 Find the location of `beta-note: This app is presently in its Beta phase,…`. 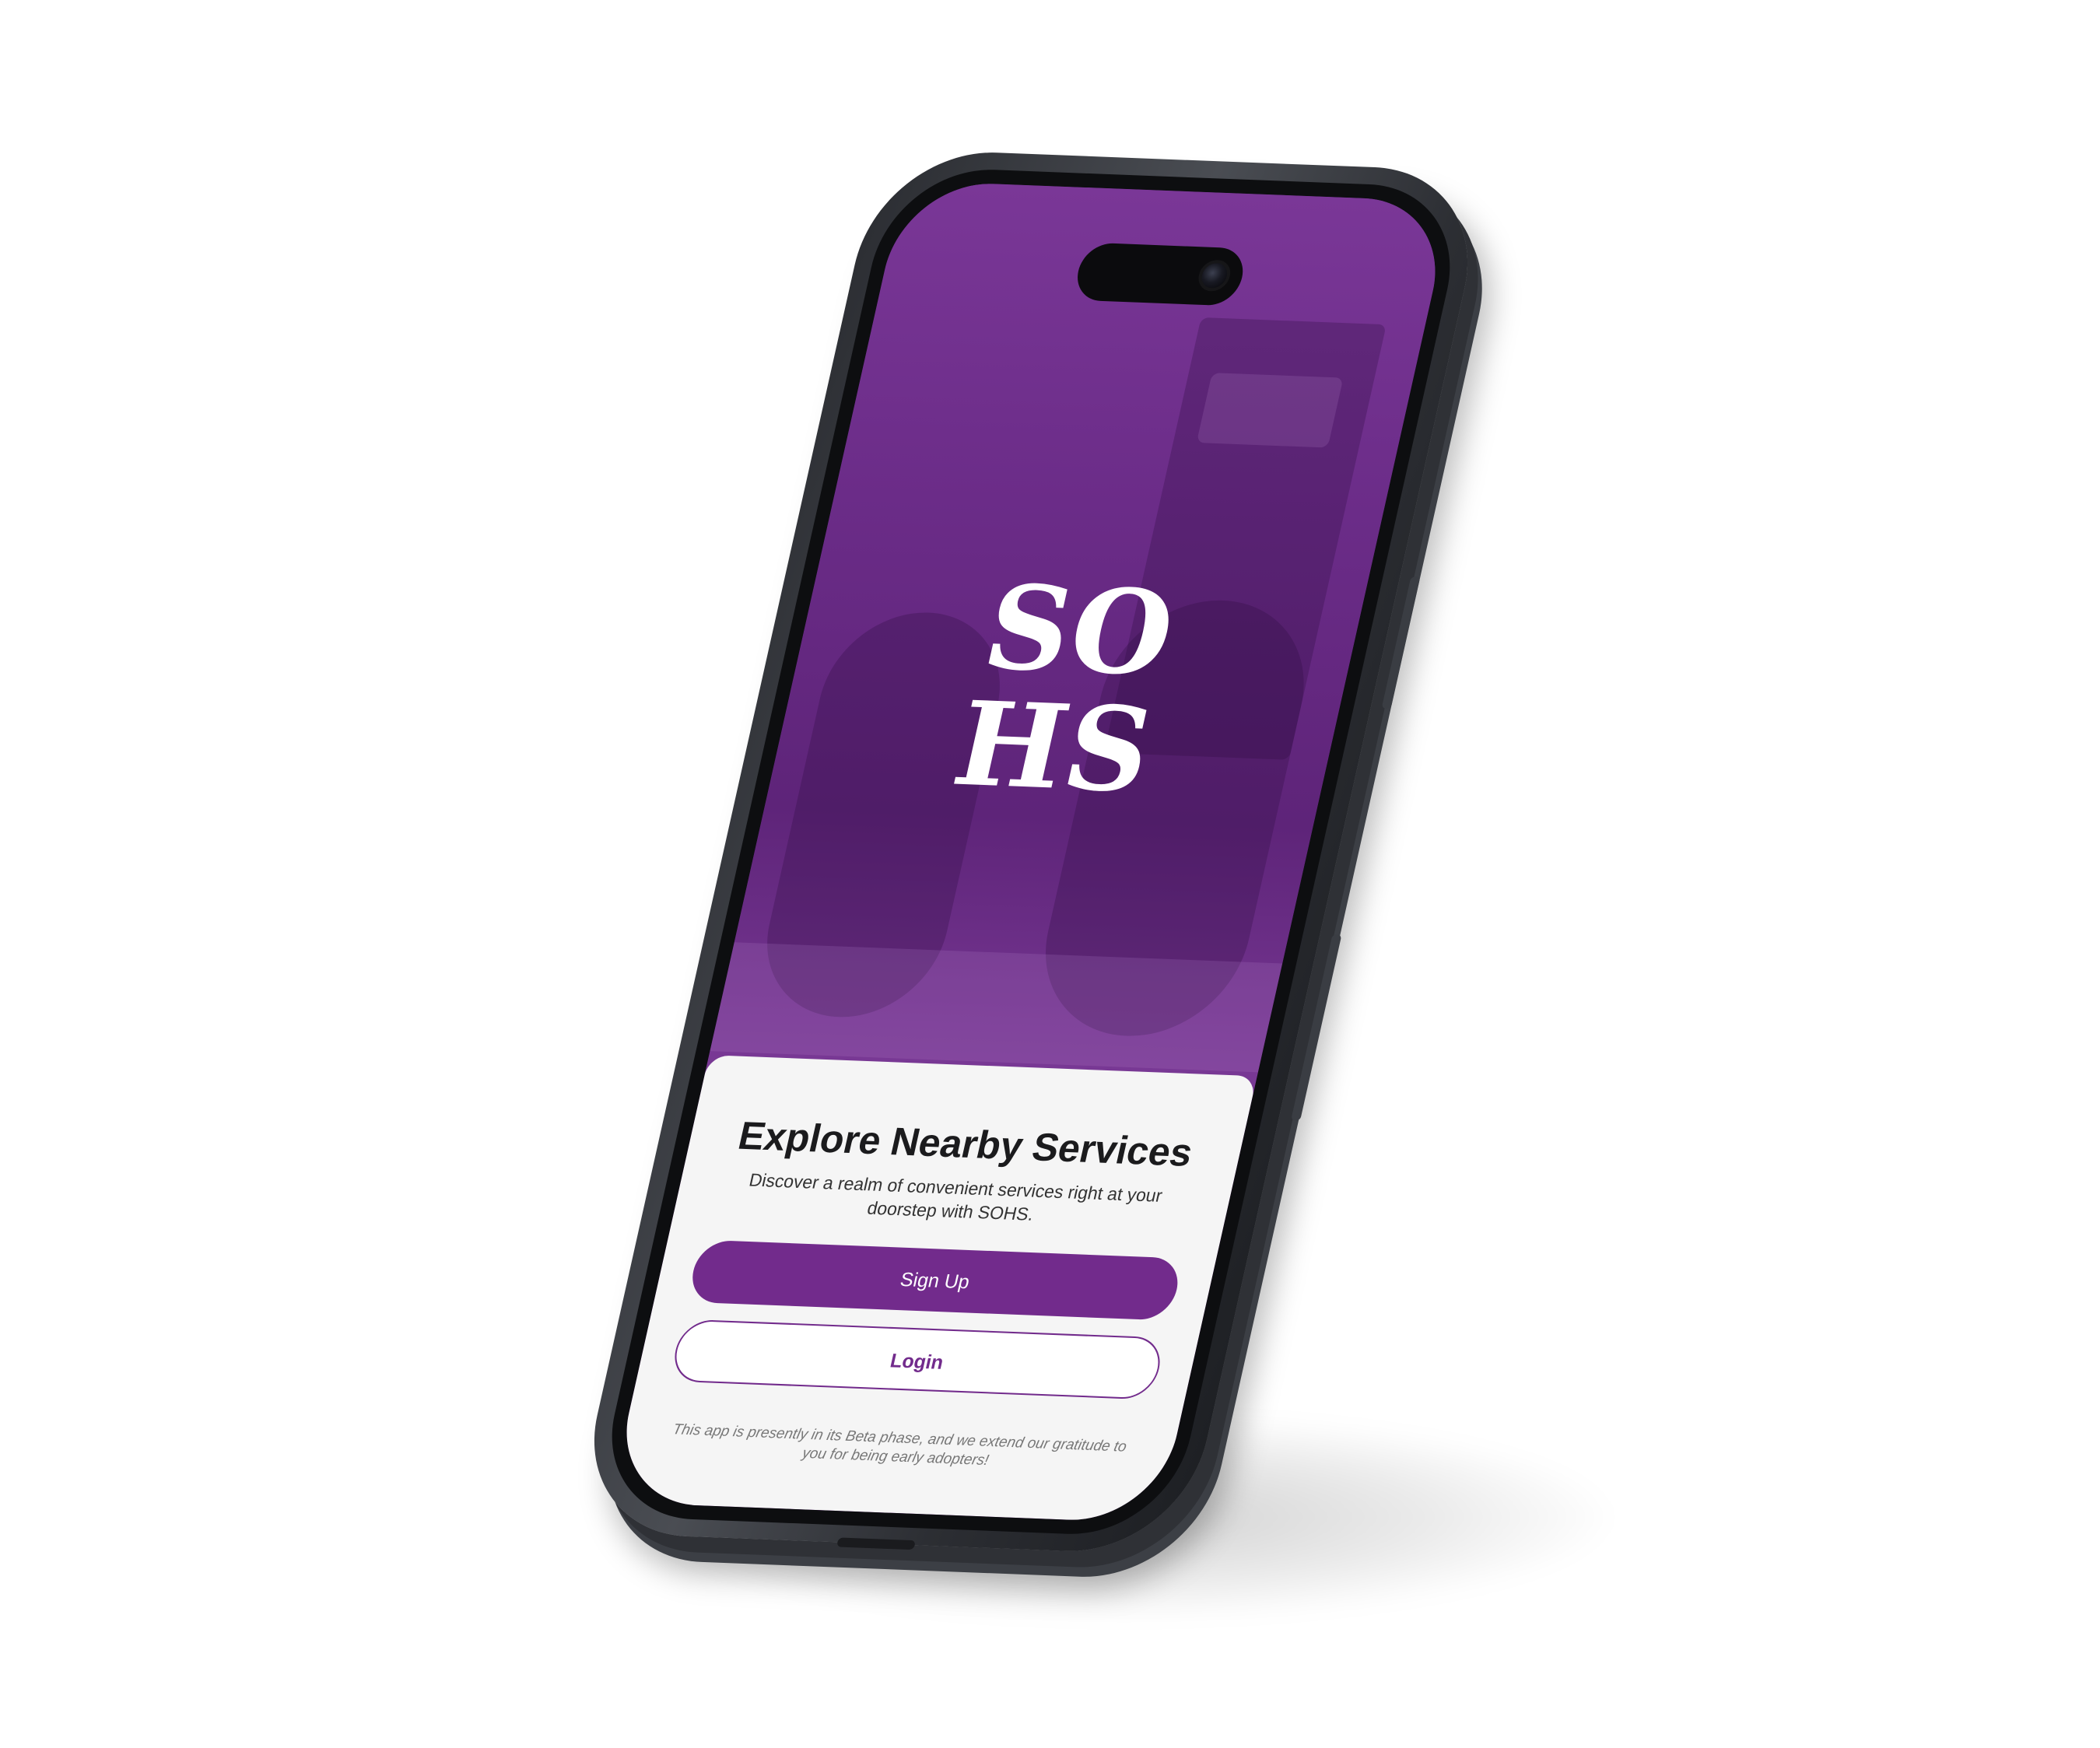

beta-note: This app is presently in its Beta phase,… is located at coordinates (899, 1446).